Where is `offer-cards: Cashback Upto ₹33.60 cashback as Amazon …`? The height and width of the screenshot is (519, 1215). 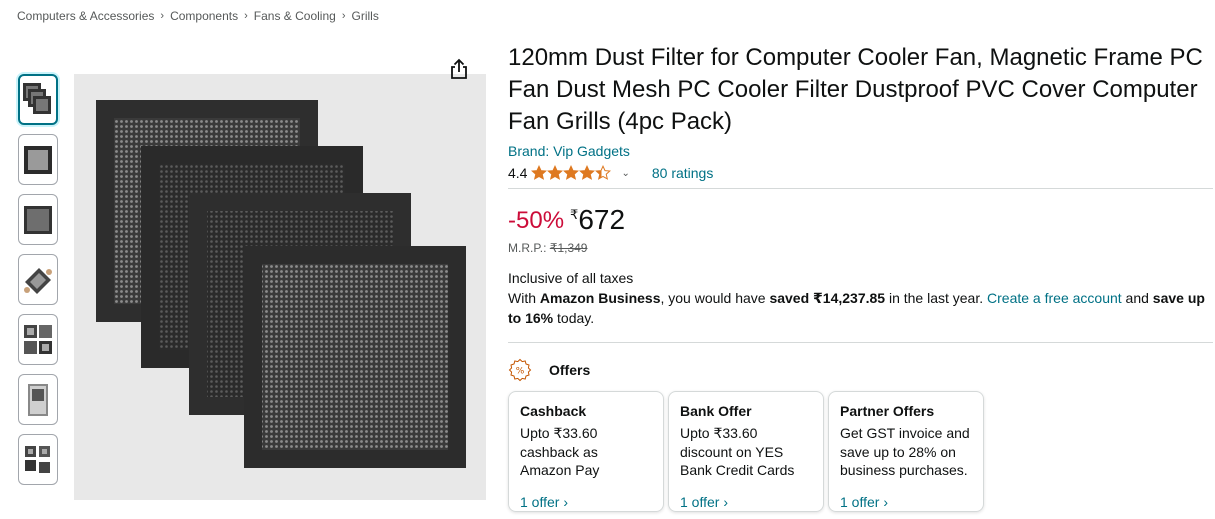 offer-cards: Cashback Upto ₹33.60 cashback as Amazon … is located at coordinates (860, 451).